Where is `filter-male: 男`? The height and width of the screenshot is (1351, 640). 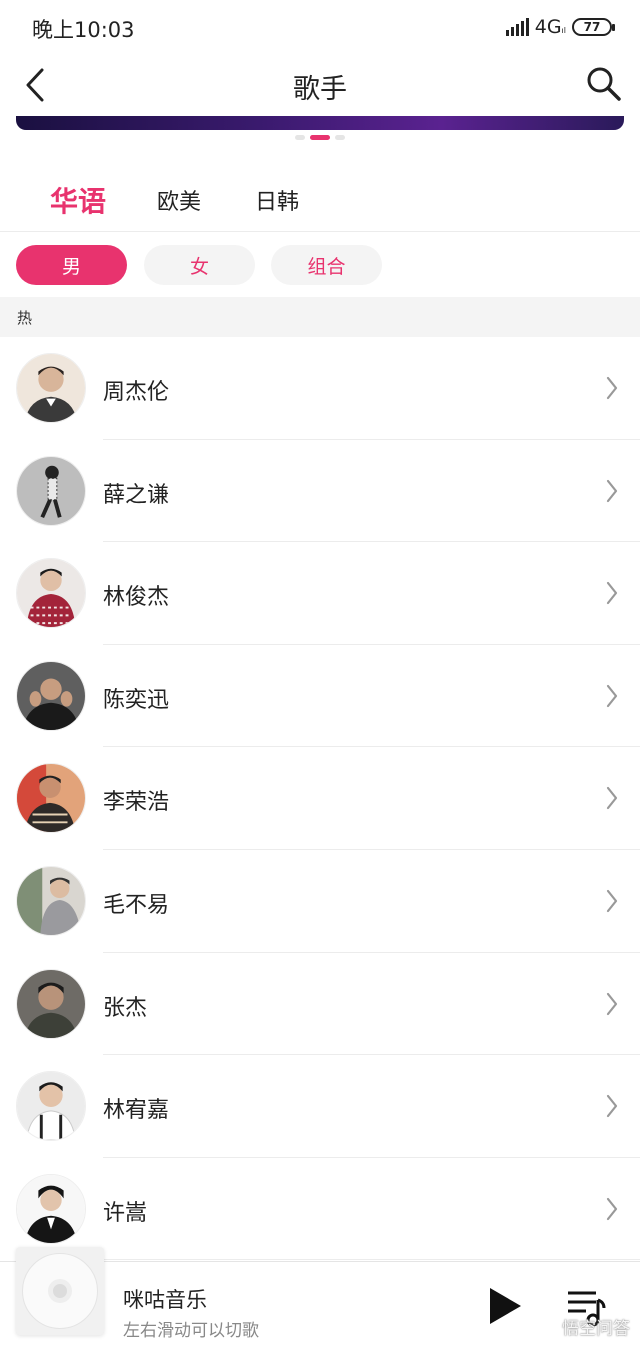 filter-male: 男 is located at coordinates (71, 265).